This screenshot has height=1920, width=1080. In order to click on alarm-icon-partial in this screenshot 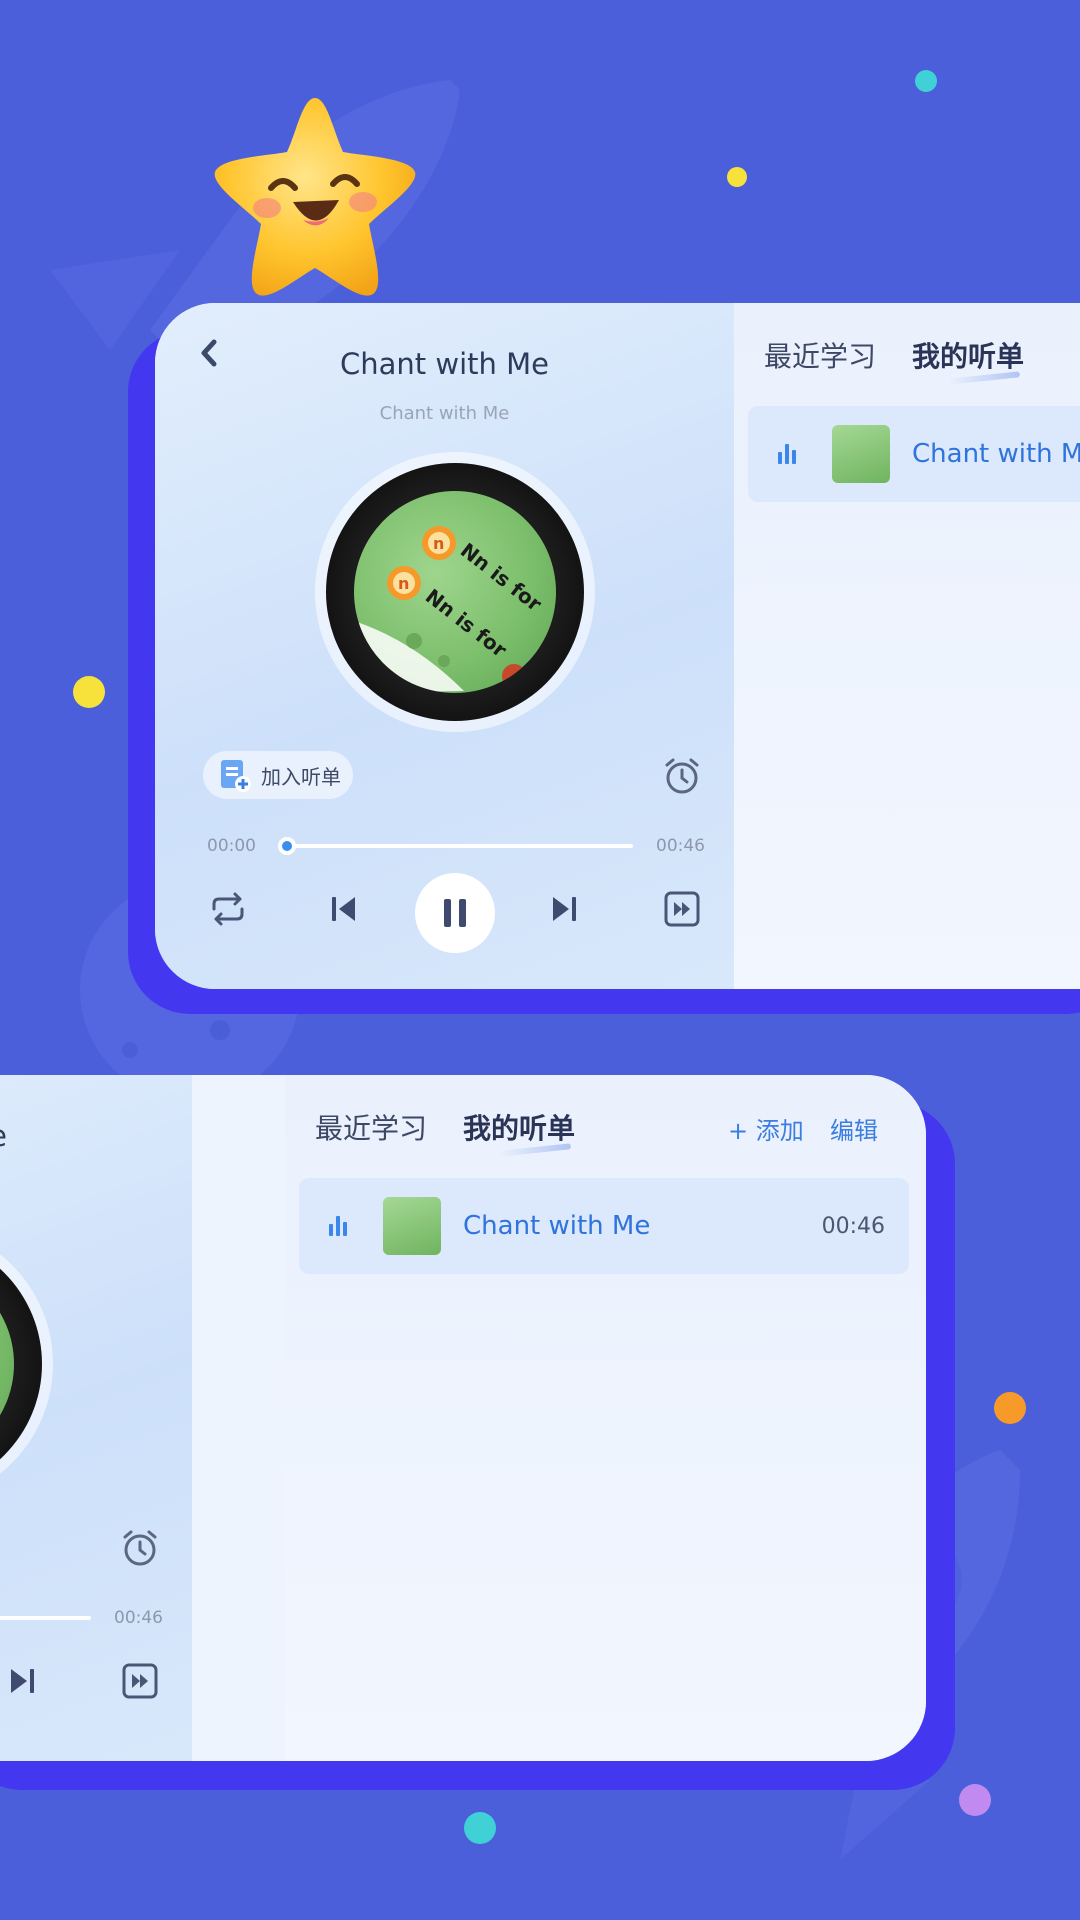, I will do `click(140, 1548)`.